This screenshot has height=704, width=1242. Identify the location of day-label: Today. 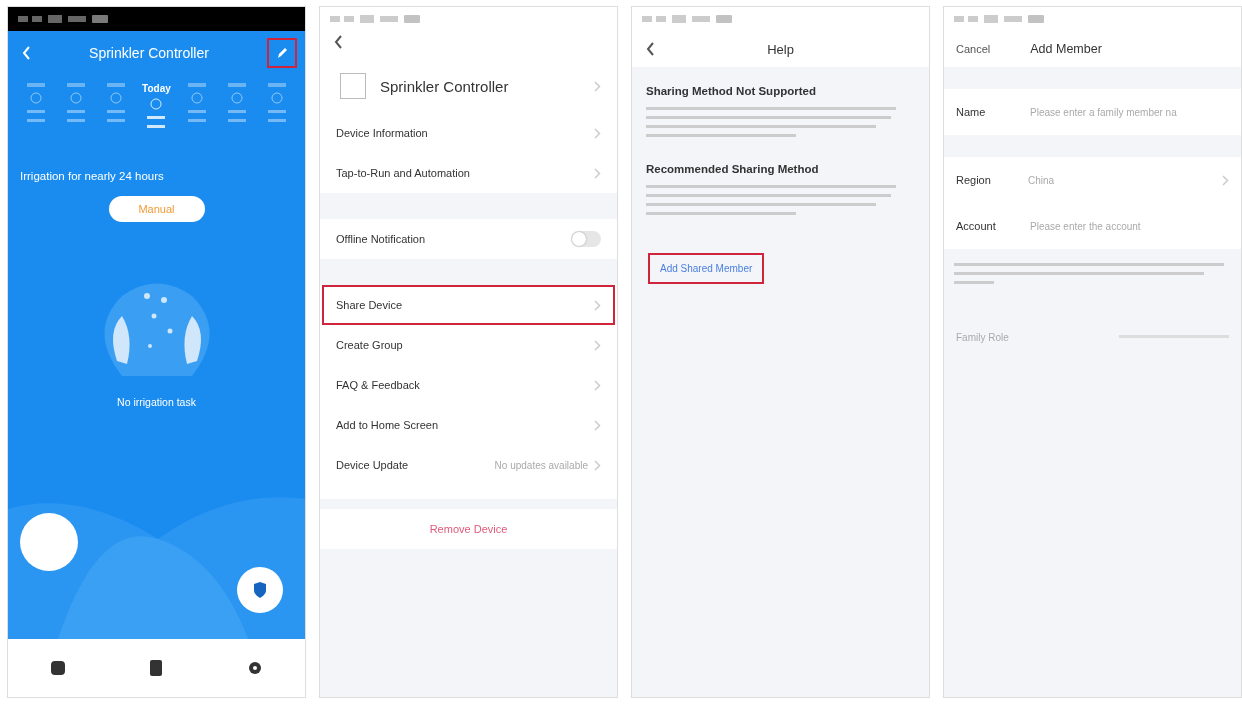
(156, 88).